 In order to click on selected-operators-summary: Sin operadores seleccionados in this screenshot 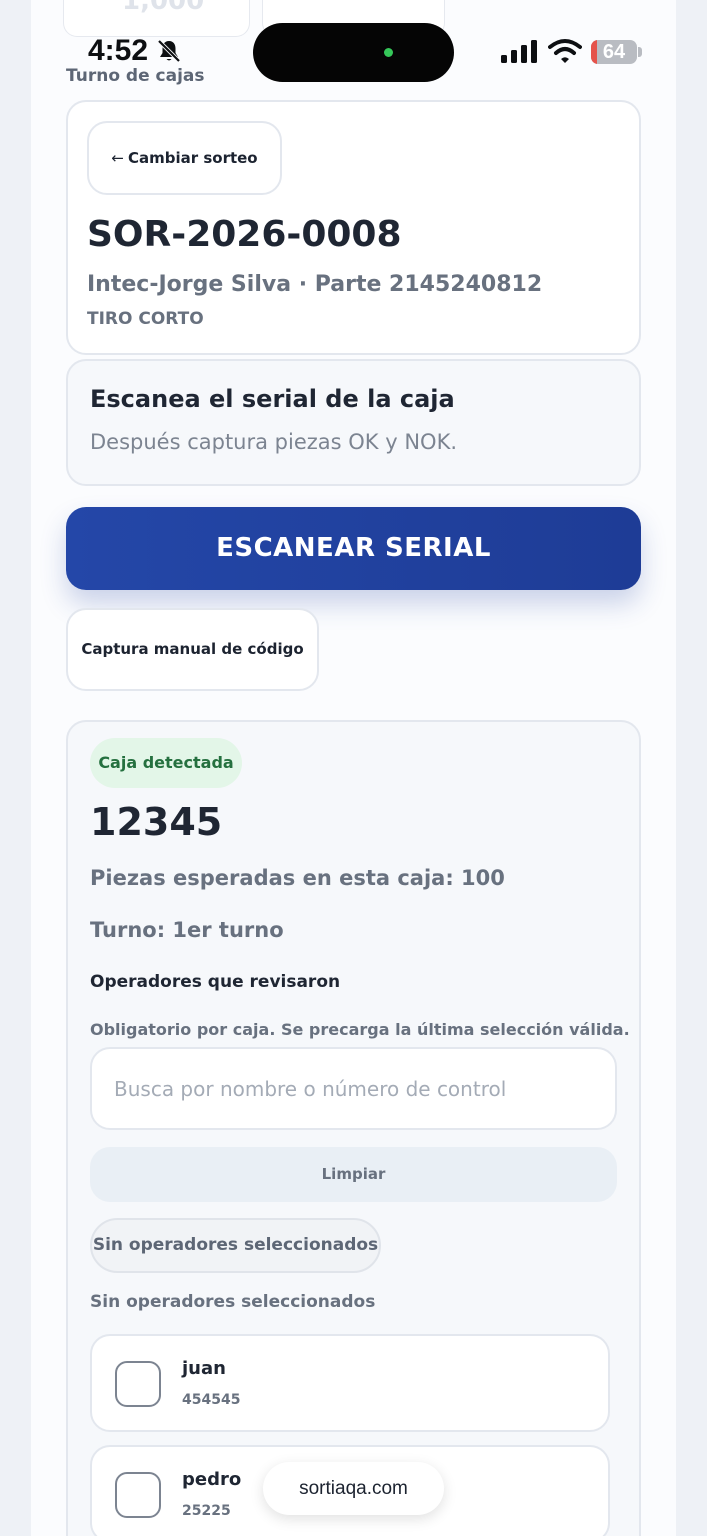, I will do `click(233, 1302)`.